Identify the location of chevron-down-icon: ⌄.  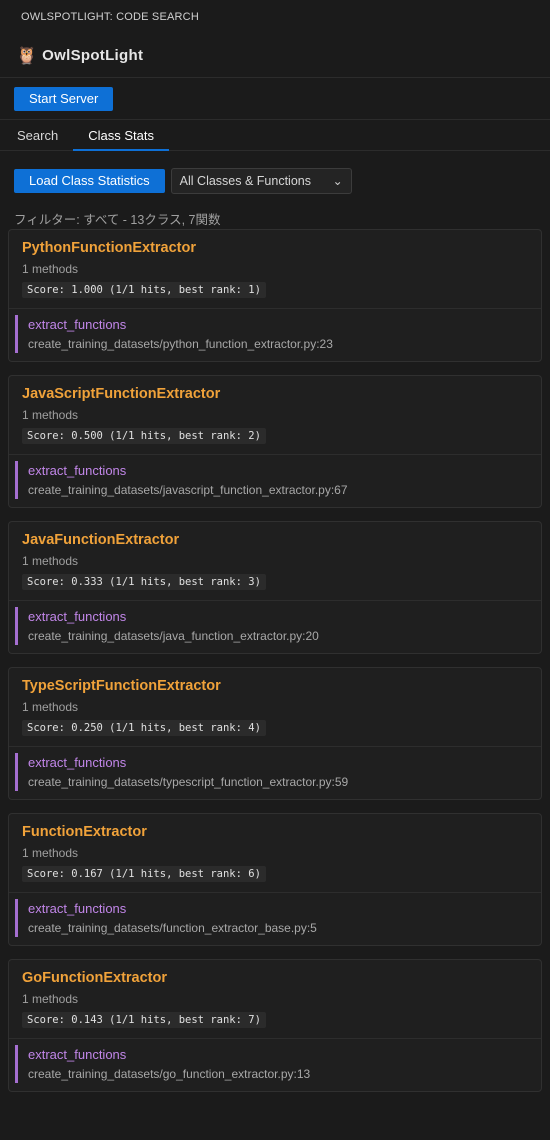
(337, 180).